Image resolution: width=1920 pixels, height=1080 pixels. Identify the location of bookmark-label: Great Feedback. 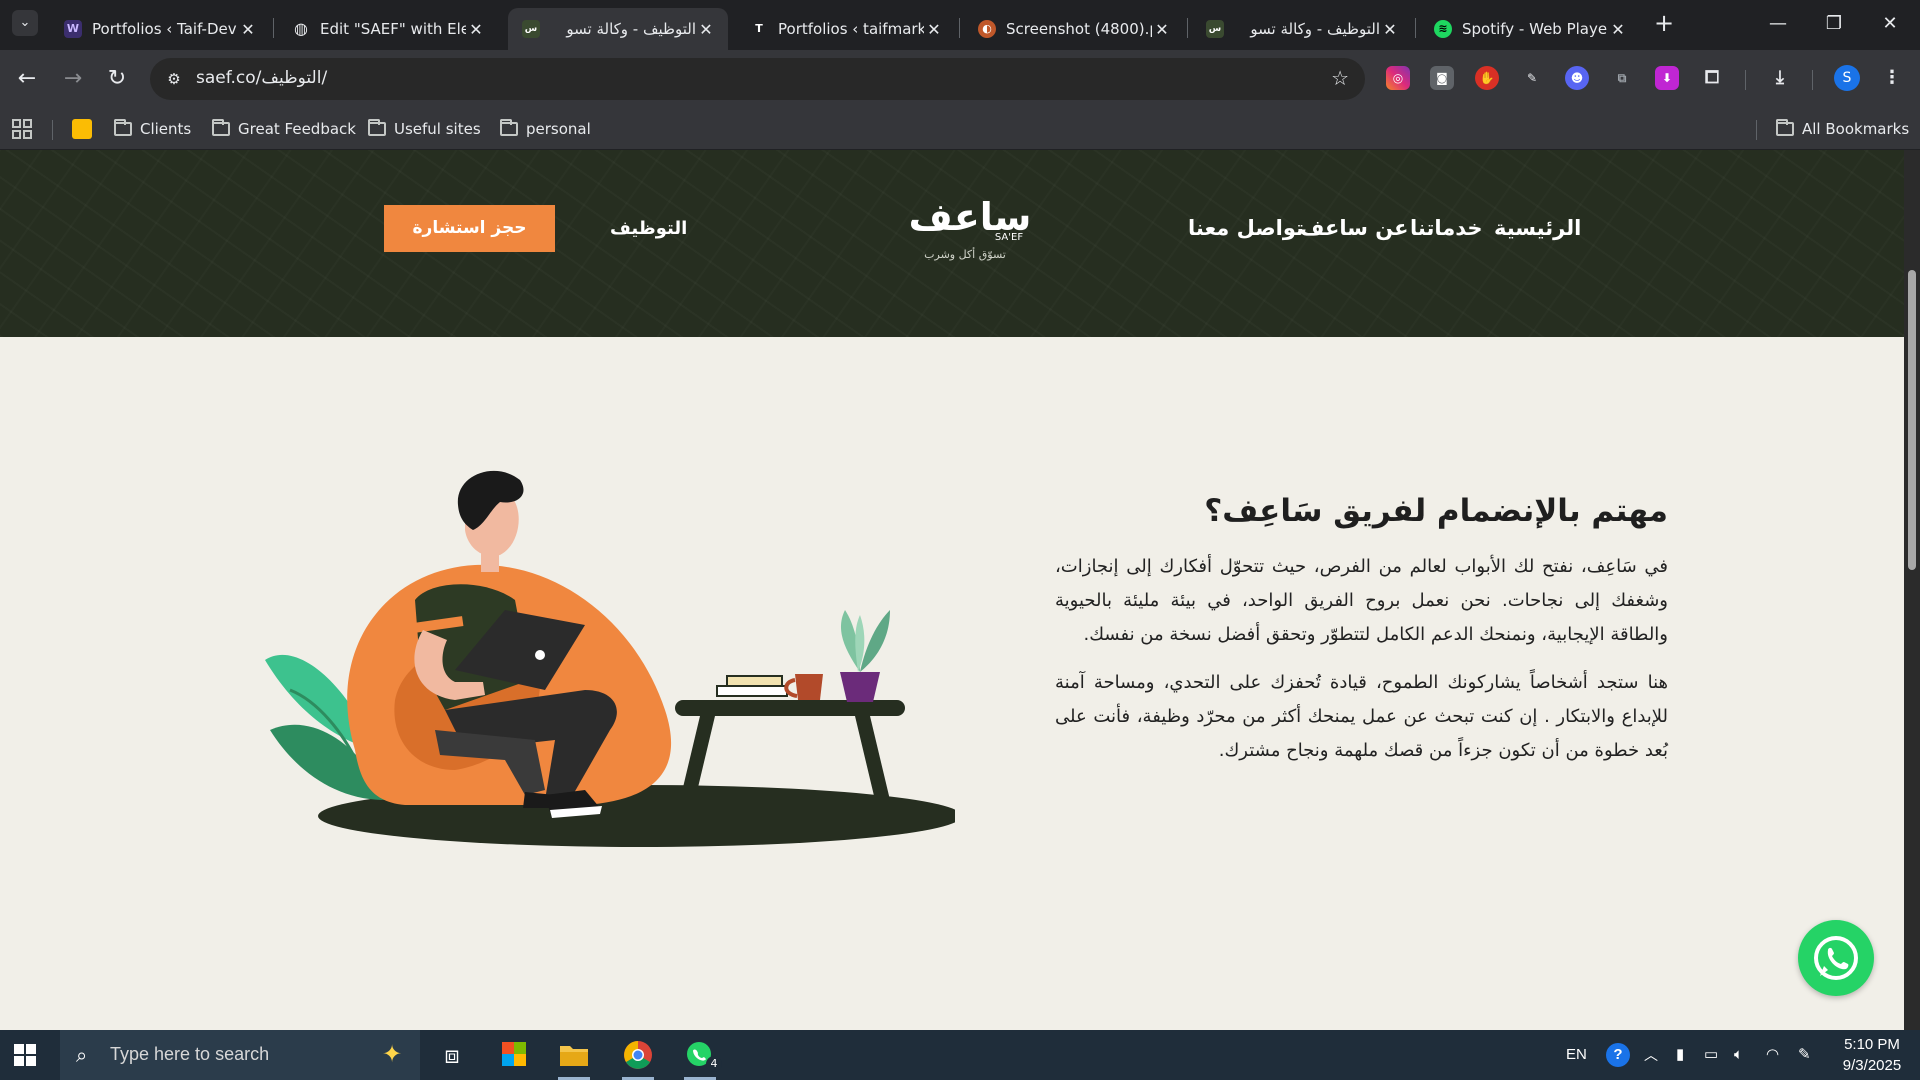
(297, 129).